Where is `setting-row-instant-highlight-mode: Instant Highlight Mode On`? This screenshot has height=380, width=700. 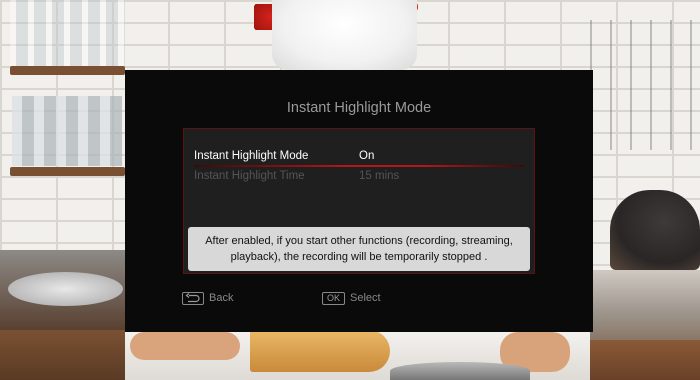
setting-row-instant-highlight-mode: Instant Highlight Mode On is located at coordinates (359, 159).